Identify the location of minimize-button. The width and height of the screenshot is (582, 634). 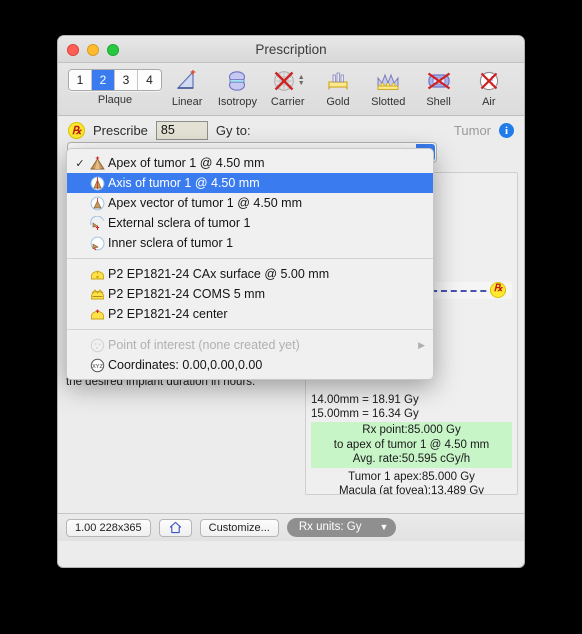
(93, 50).